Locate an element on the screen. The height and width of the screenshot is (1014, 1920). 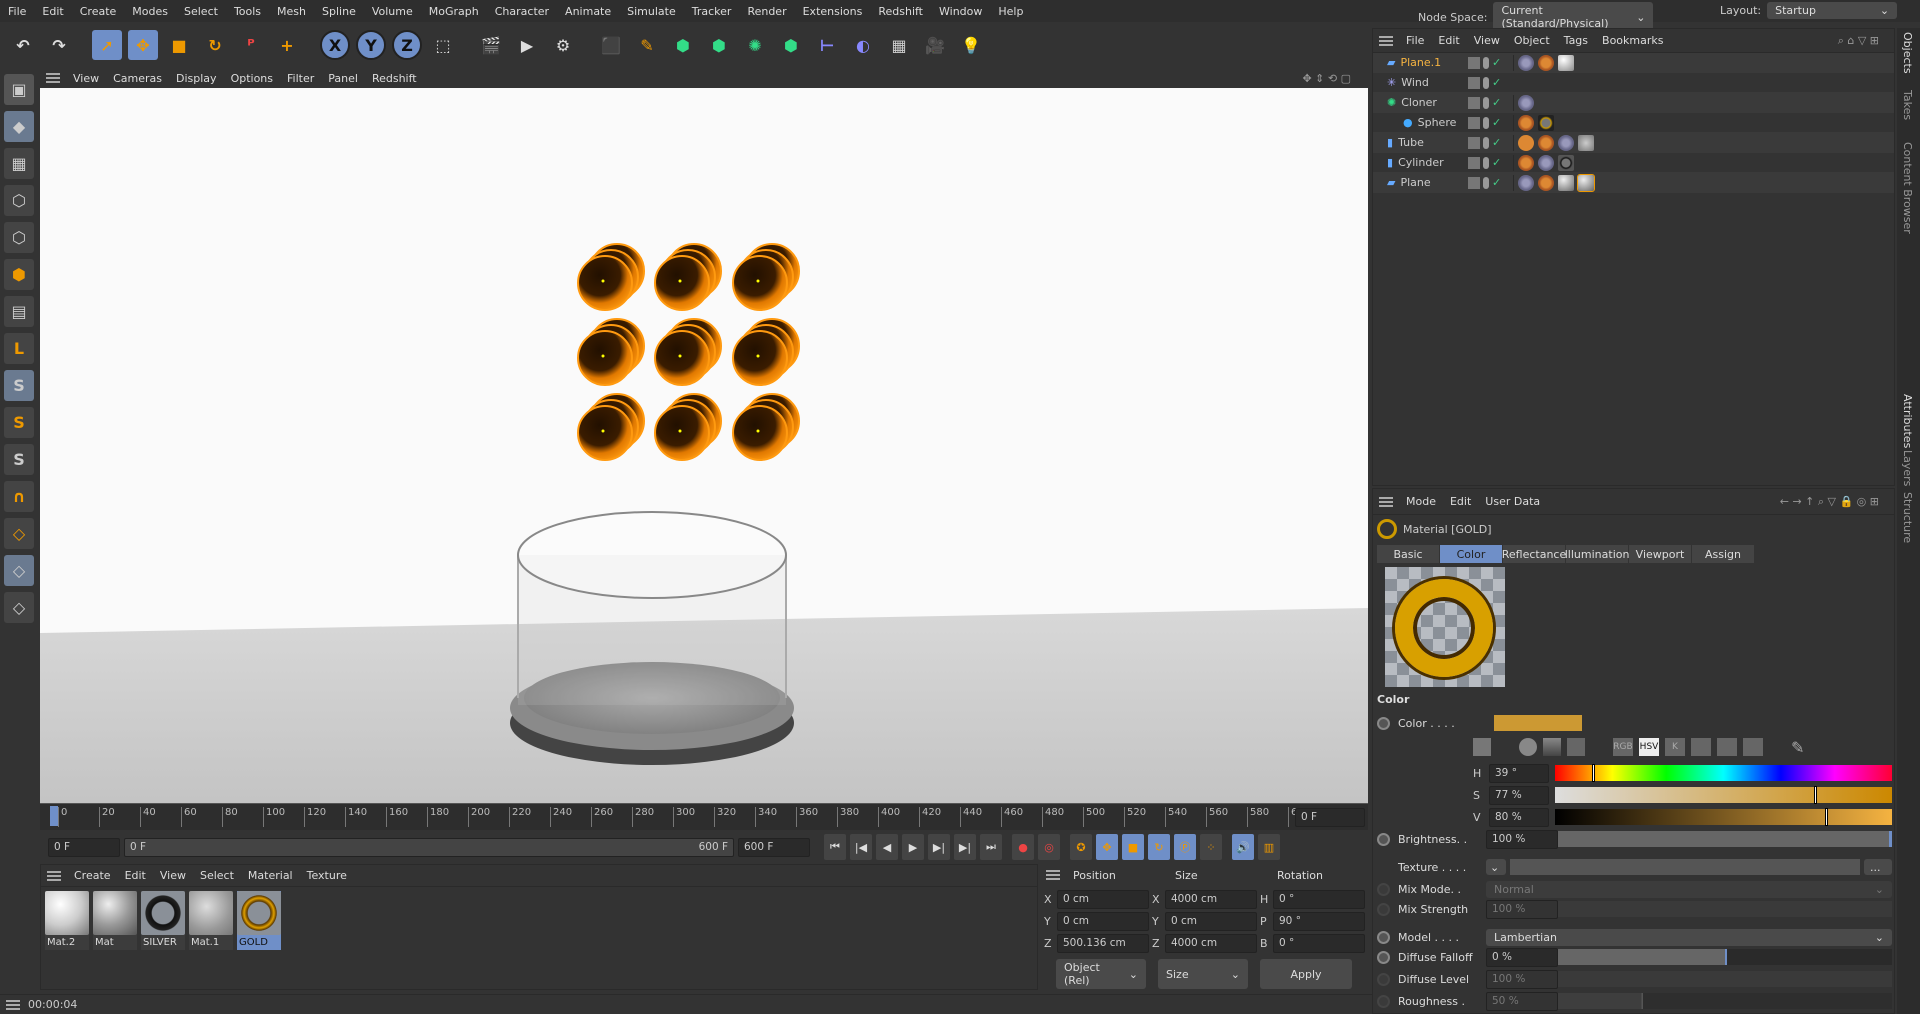
menu-tools: Tools is located at coordinates (247, 11).